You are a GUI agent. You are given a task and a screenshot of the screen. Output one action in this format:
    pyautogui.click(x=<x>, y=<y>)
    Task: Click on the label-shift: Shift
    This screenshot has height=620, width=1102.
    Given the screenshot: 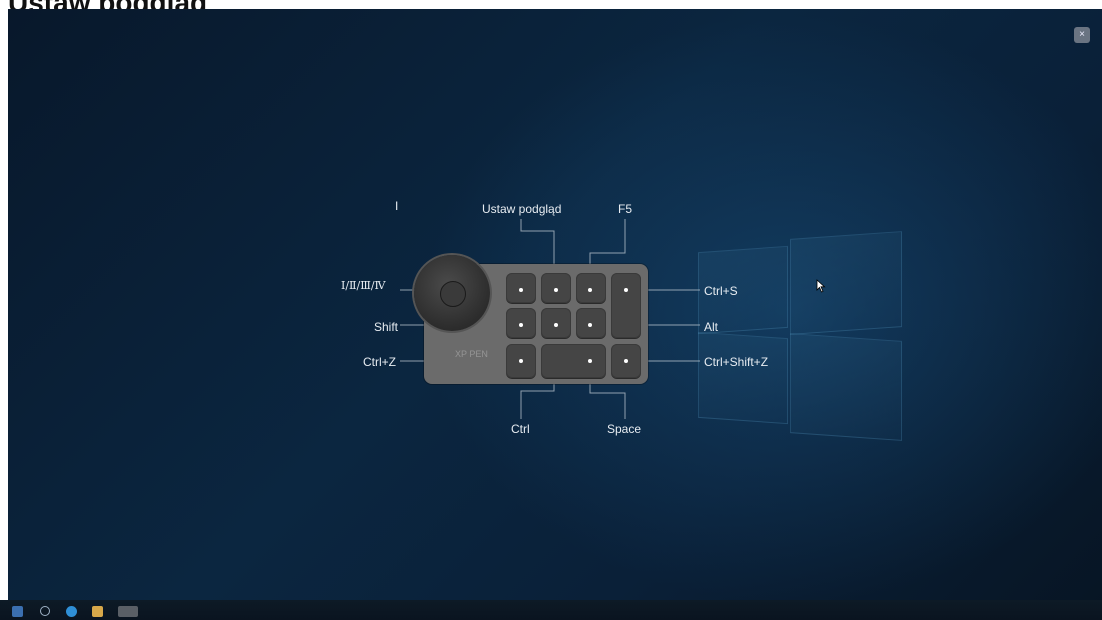 What is the action you would take?
    pyautogui.click(x=386, y=327)
    